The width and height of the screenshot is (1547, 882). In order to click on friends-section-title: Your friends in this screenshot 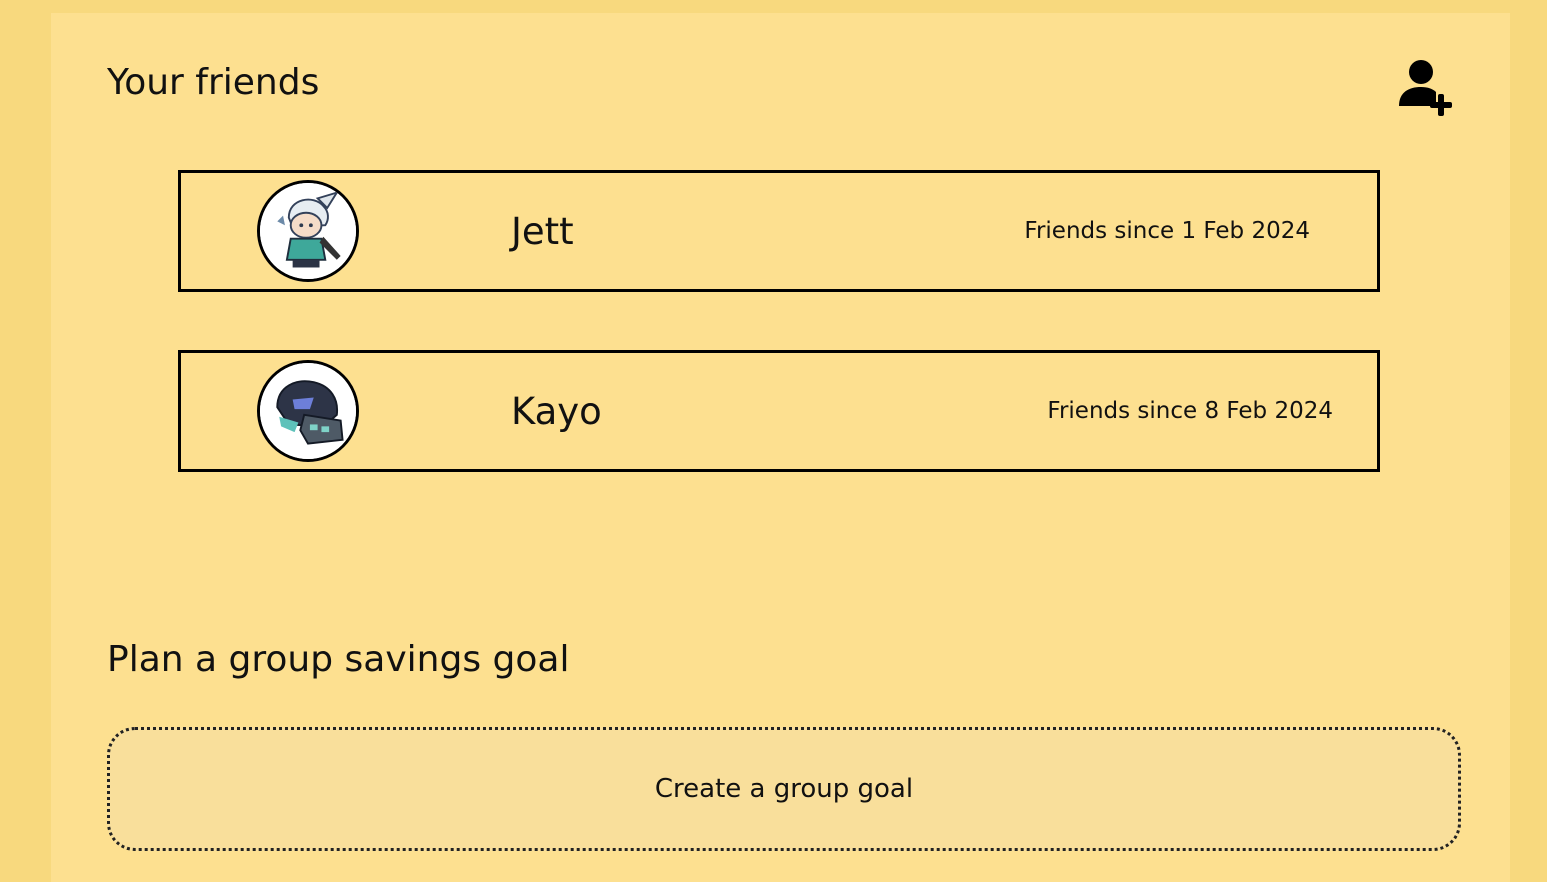, I will do `click(213, 82)`.